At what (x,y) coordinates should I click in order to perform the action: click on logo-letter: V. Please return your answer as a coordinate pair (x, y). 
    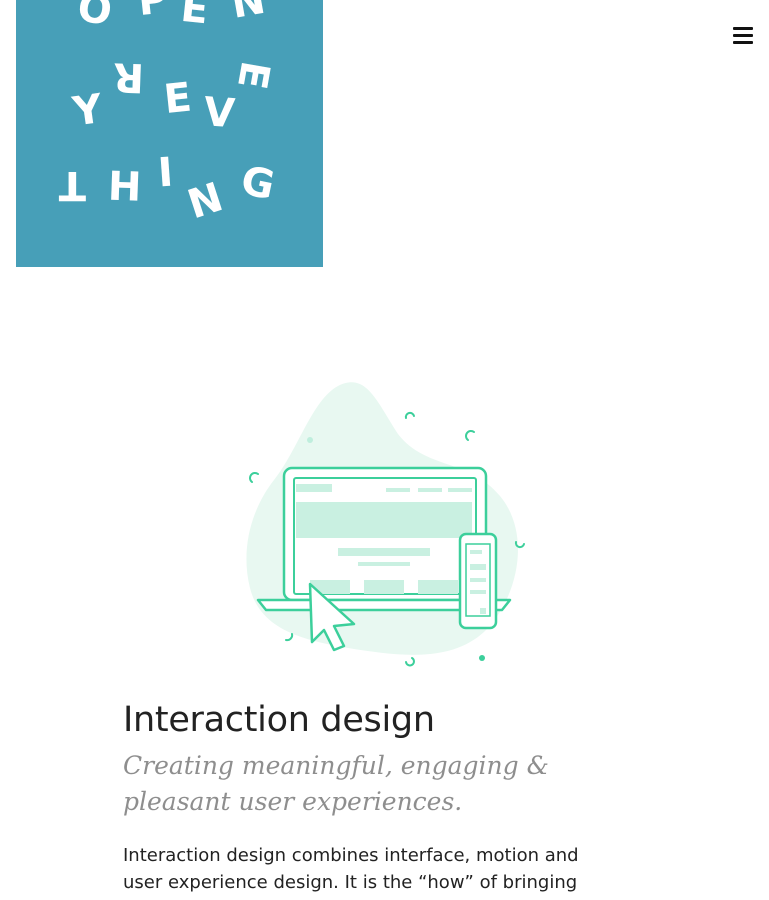
    Looking at the image, I should click on (219, 113).